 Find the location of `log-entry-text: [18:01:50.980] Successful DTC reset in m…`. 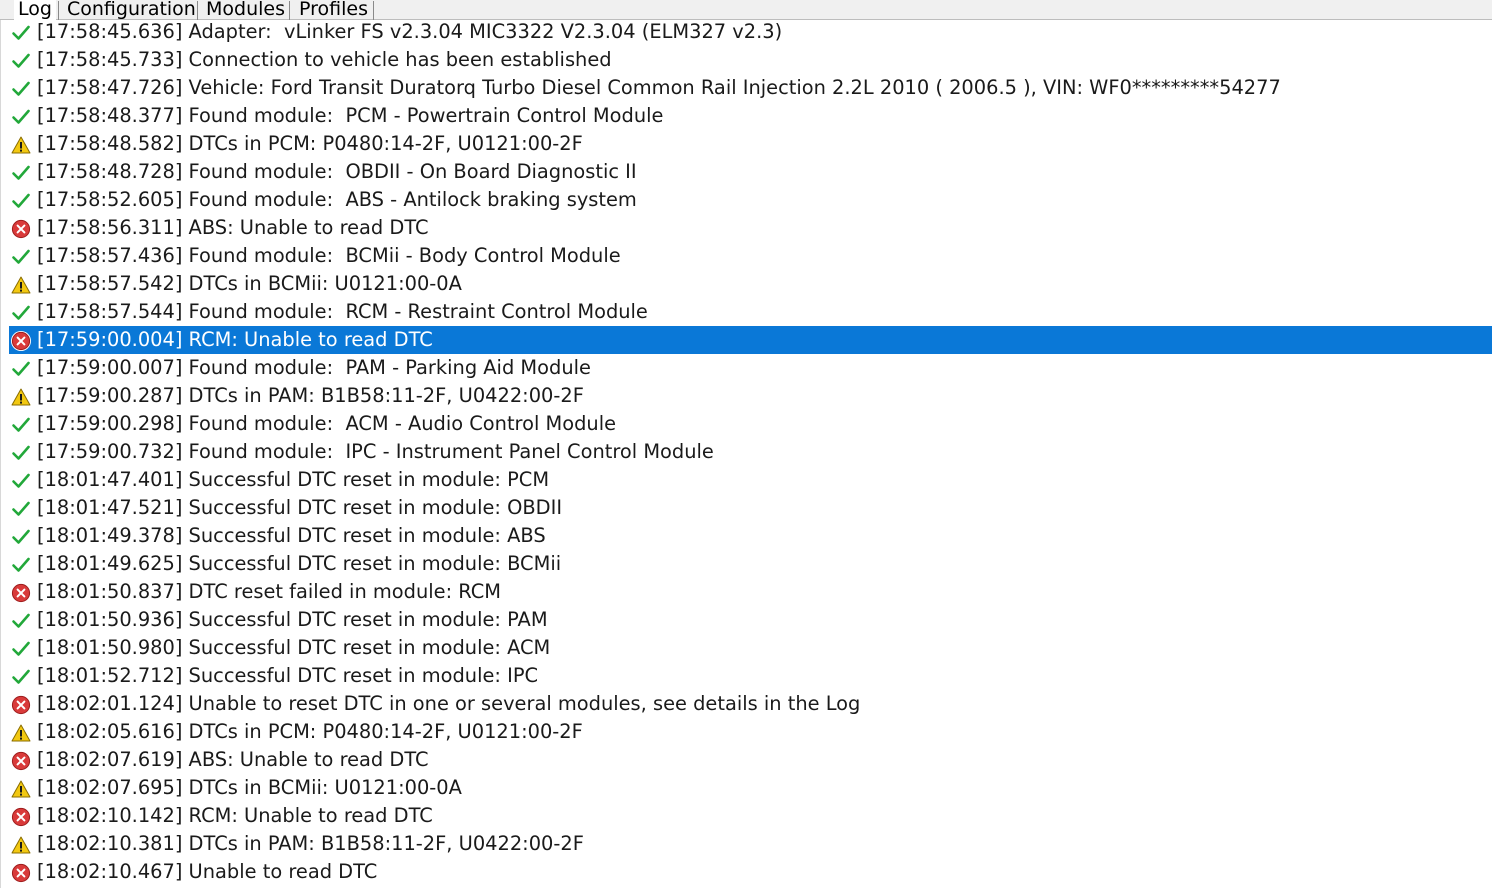

log-entry-text: [18:01:50.980] Successful DTC reset in m… is located at coordinates (294, 647).